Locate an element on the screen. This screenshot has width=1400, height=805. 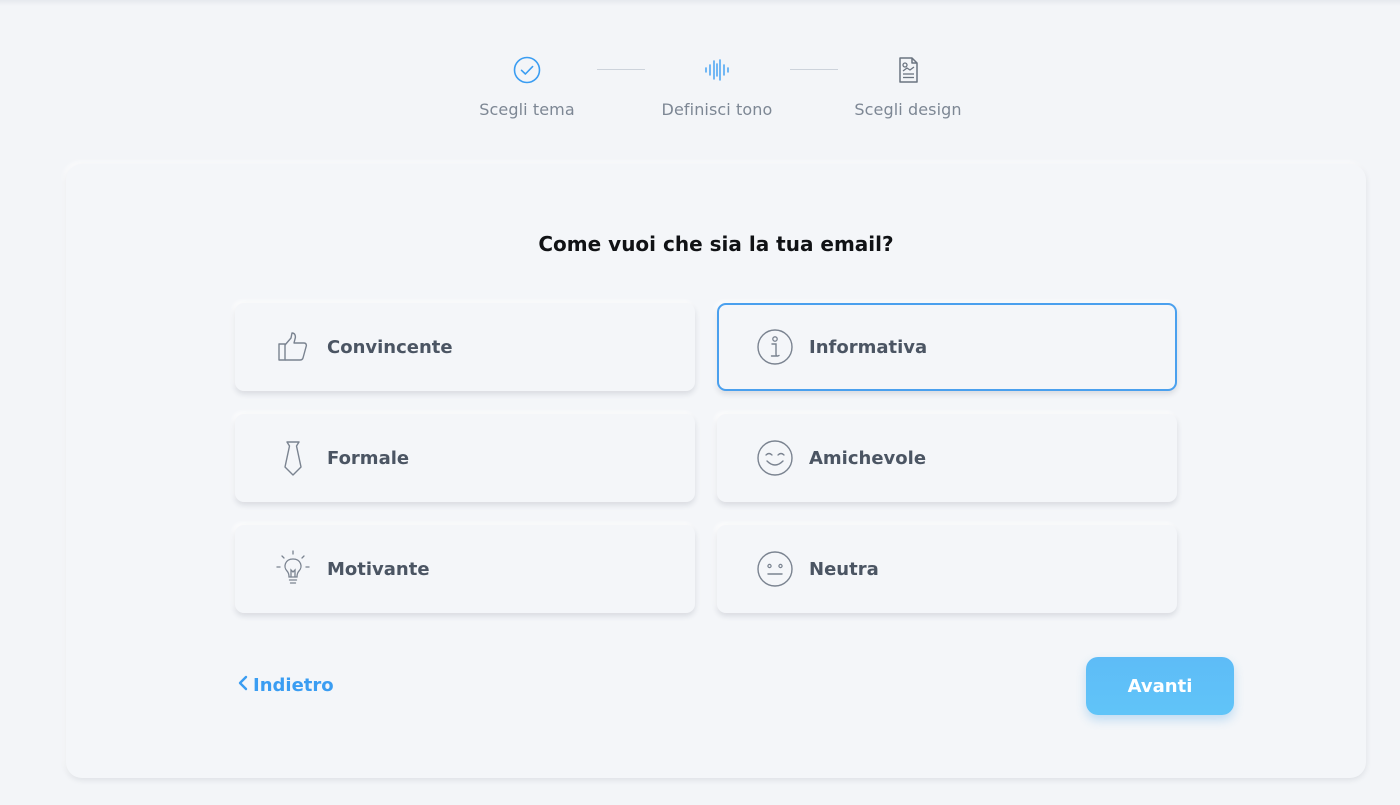
option-label: Formale is located at coordinates (368, 458).